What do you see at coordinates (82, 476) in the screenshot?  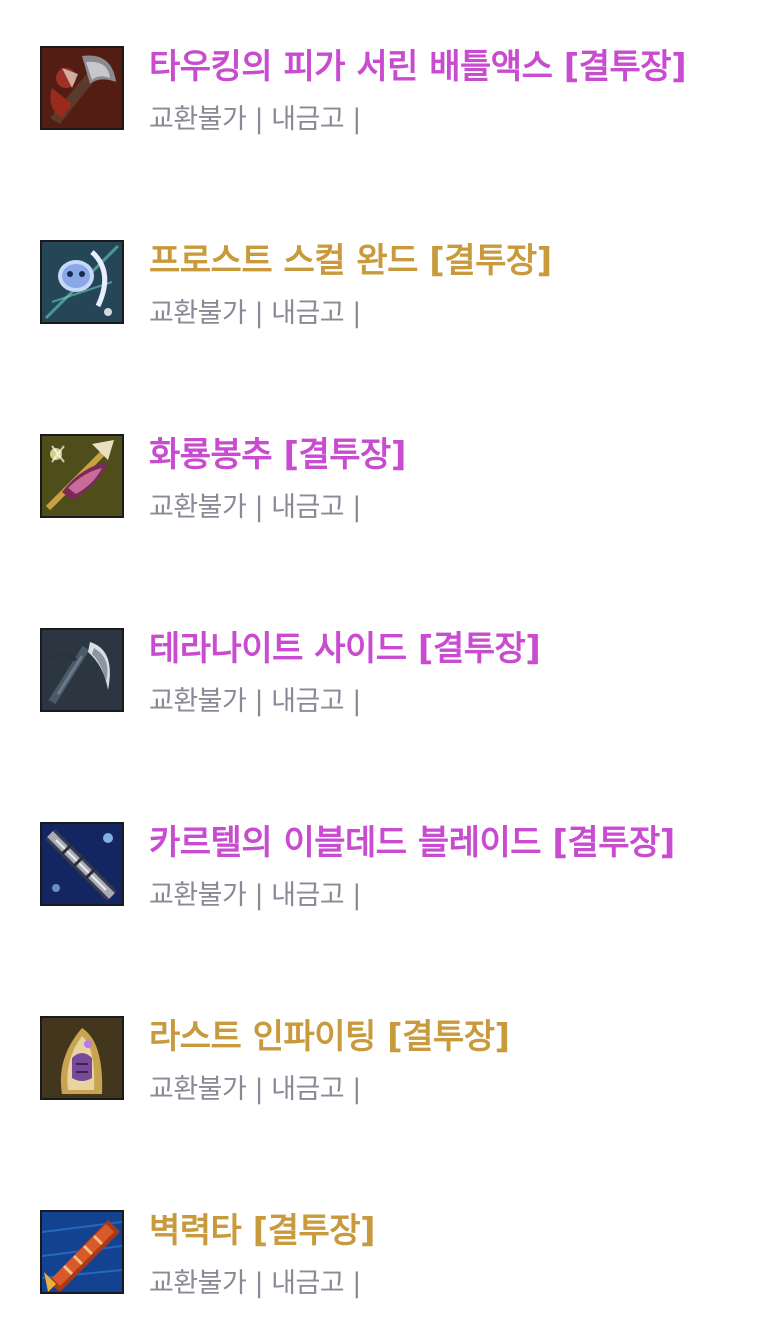 I see `dragon-staff-icon` at bounding box center [82, 476].